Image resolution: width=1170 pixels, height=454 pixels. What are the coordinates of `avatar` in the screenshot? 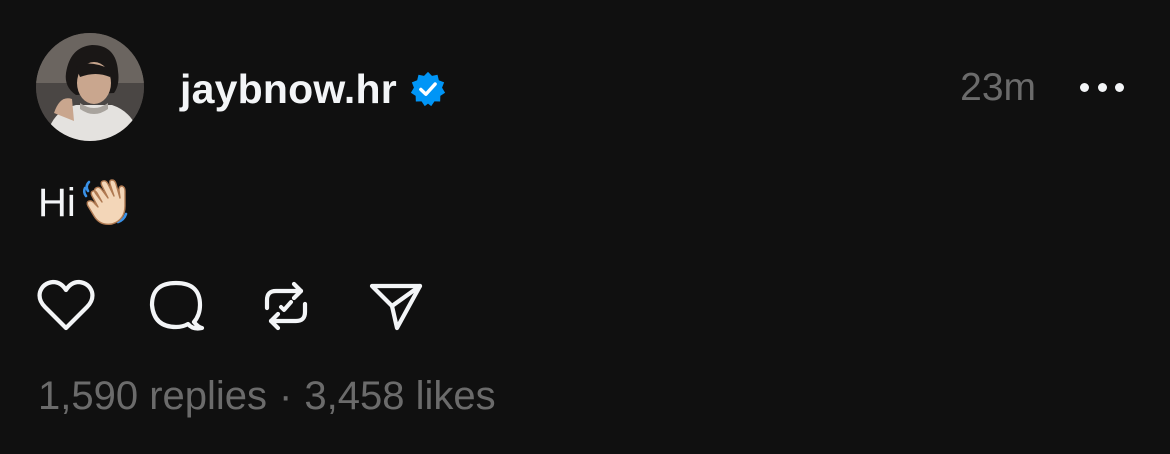 It's located at (90, 87).